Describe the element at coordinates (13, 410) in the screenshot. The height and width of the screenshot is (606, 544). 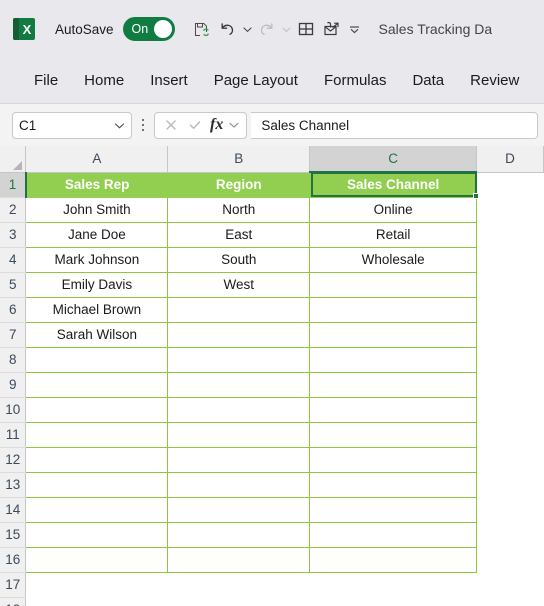
I see `row-header-10: 10` at that location.